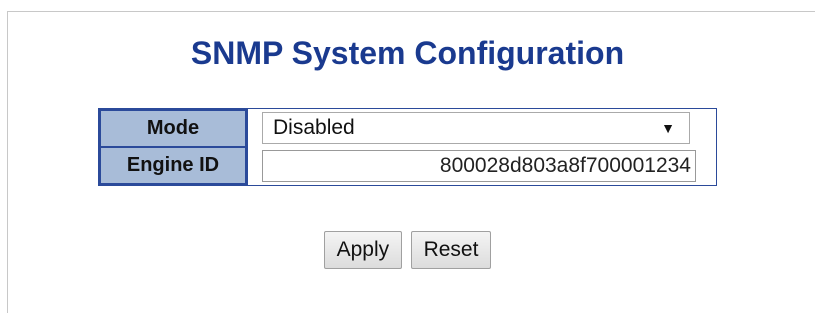 The height and width of the screenshot is (313, 815). Describe the element at coordinates (407, 250) in the screenshot. I see `button-bar: Apply Reset` at that location.